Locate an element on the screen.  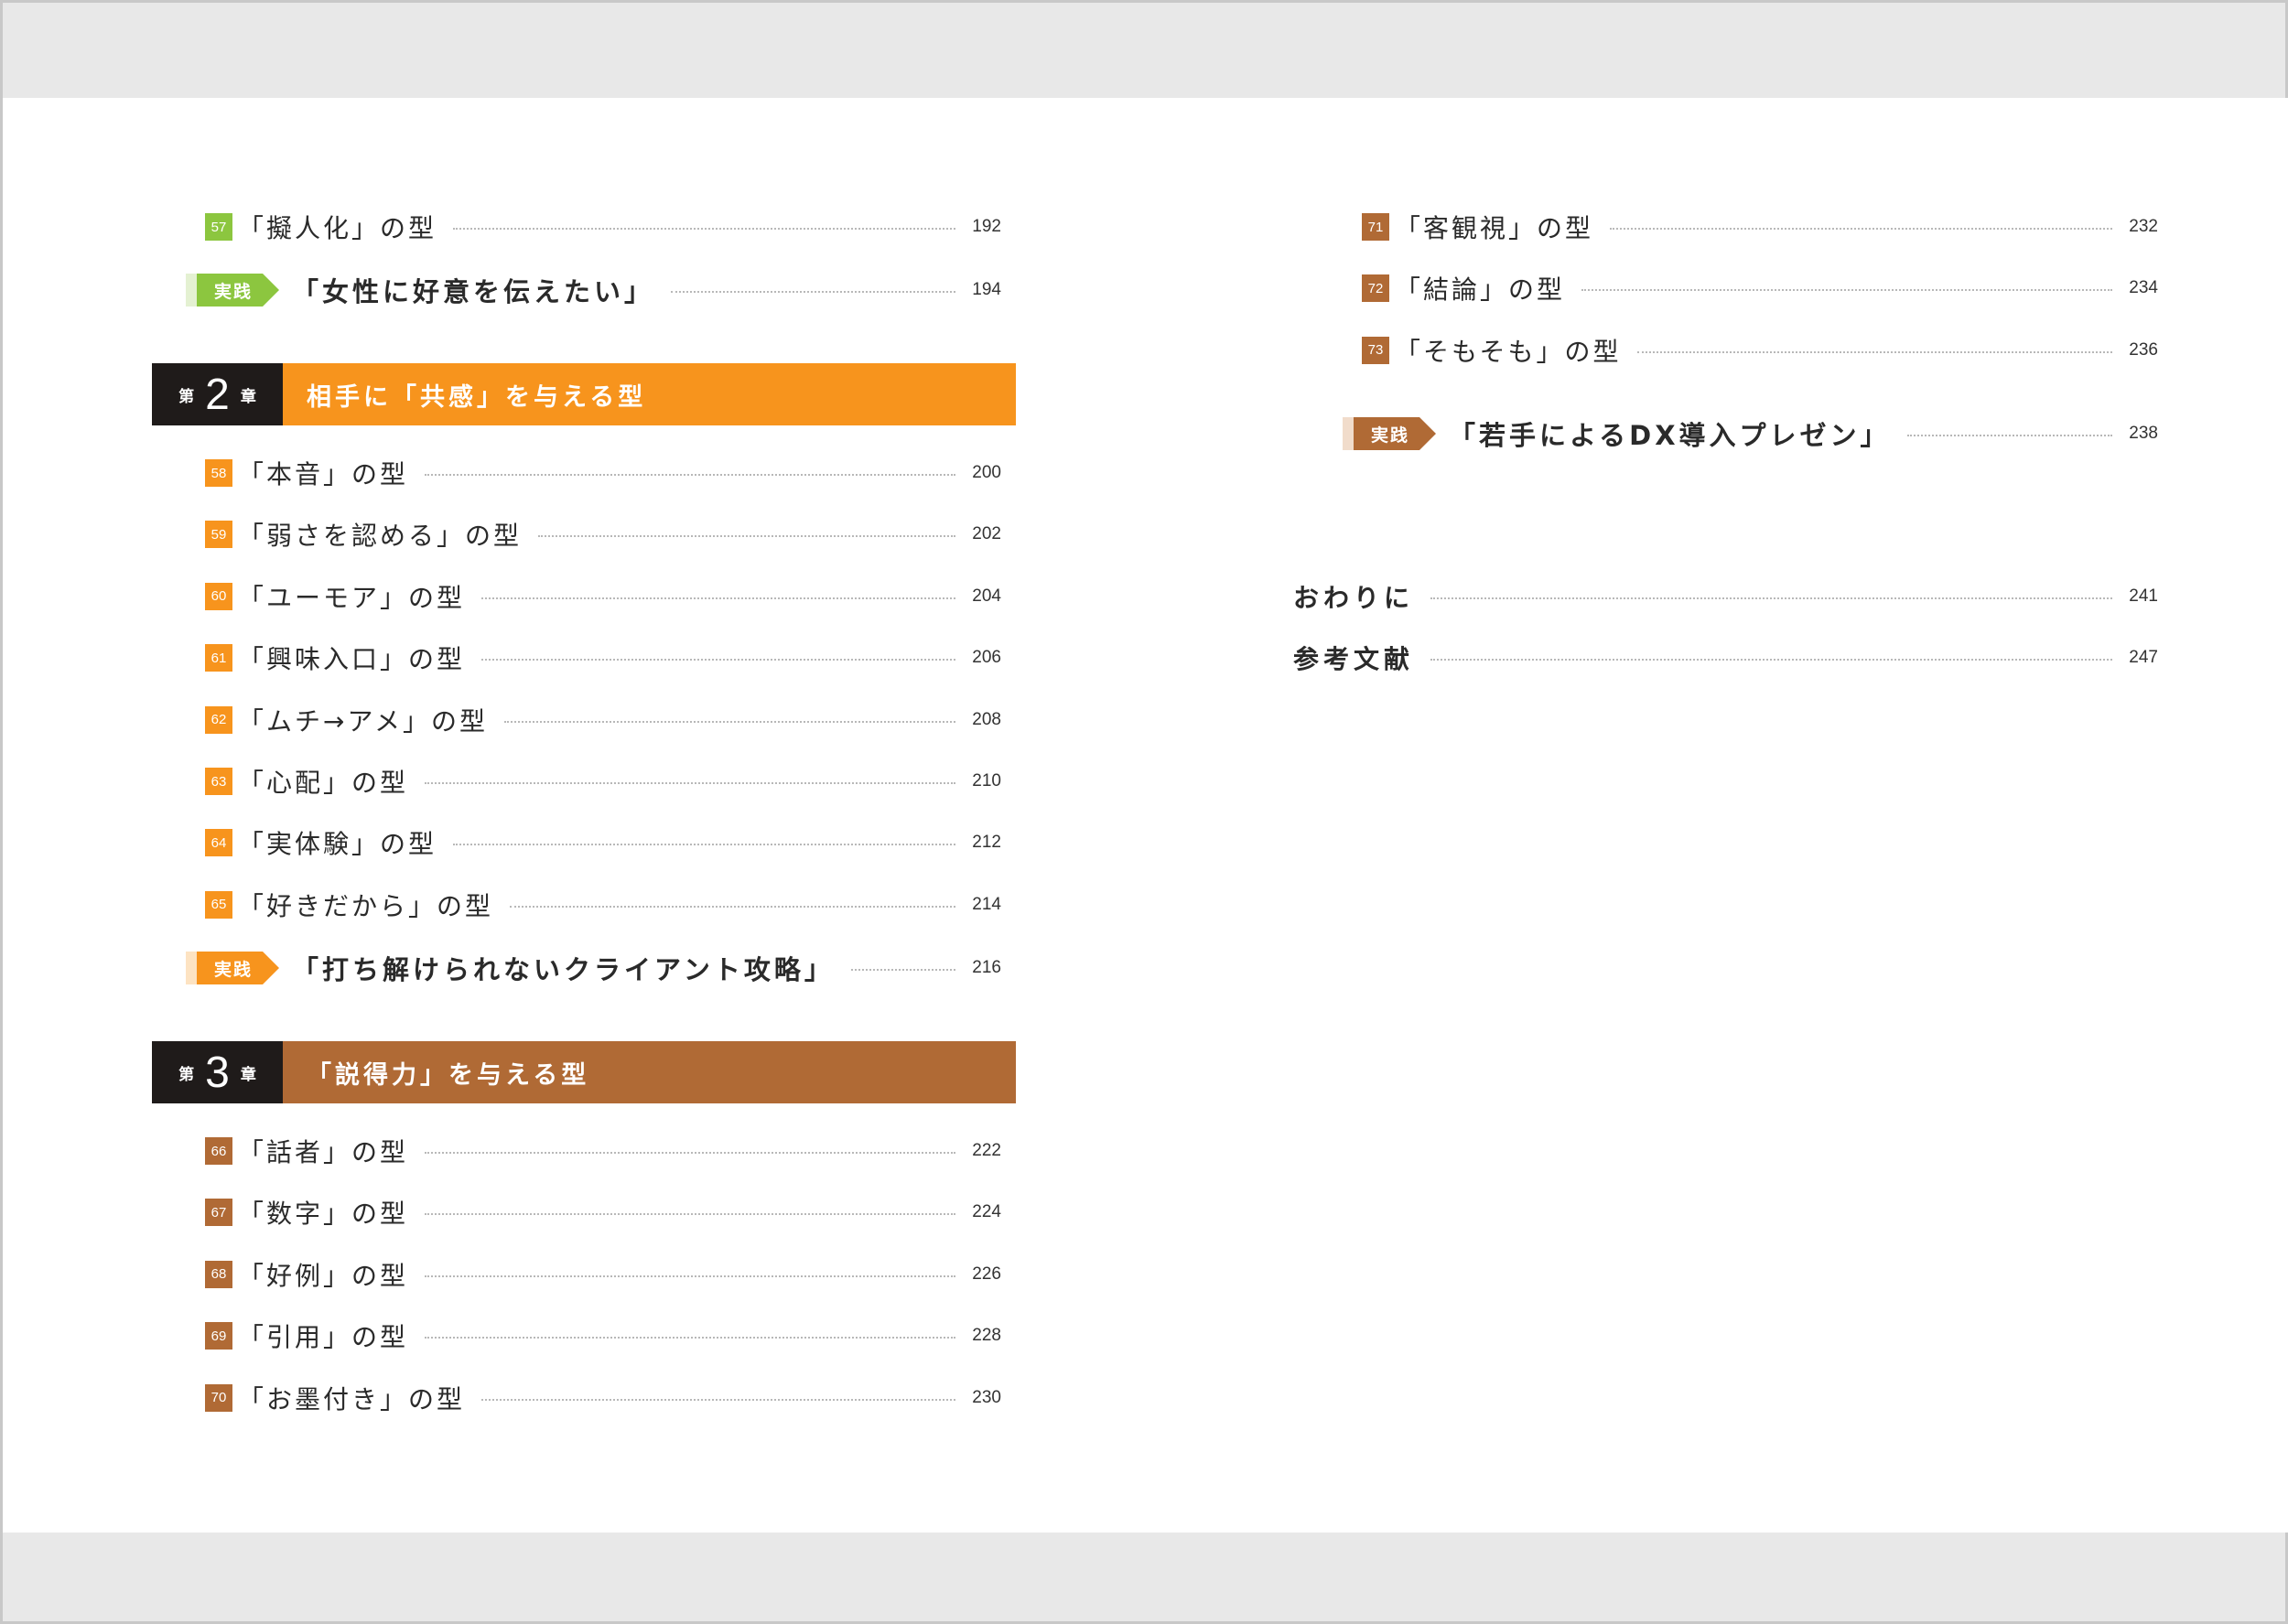
entry-number-badge: 57 is located at coordinates (219, 227).